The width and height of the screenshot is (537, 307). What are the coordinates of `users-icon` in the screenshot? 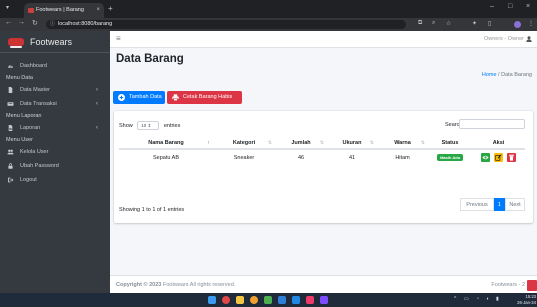 It's located at (10, 152).